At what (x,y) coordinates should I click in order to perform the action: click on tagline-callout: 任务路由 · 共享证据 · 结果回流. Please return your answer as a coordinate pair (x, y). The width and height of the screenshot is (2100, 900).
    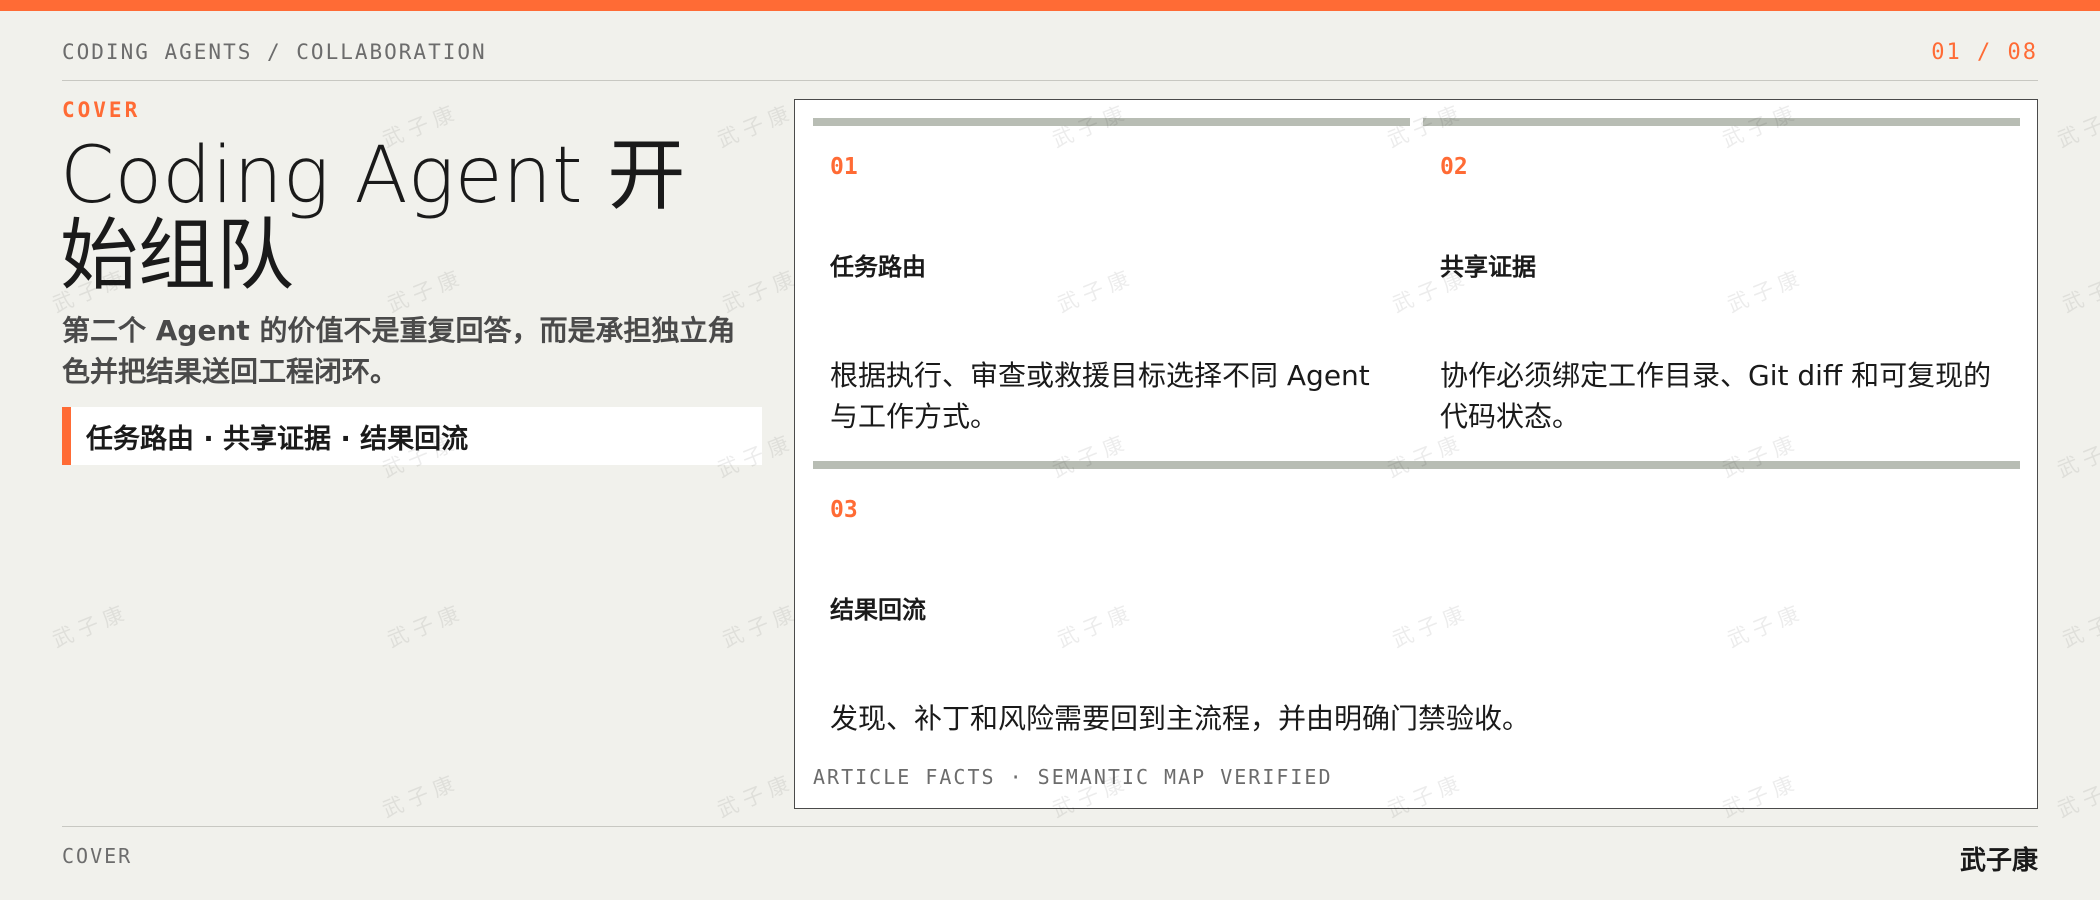
    Looking at the image, I should click on (412, 436).